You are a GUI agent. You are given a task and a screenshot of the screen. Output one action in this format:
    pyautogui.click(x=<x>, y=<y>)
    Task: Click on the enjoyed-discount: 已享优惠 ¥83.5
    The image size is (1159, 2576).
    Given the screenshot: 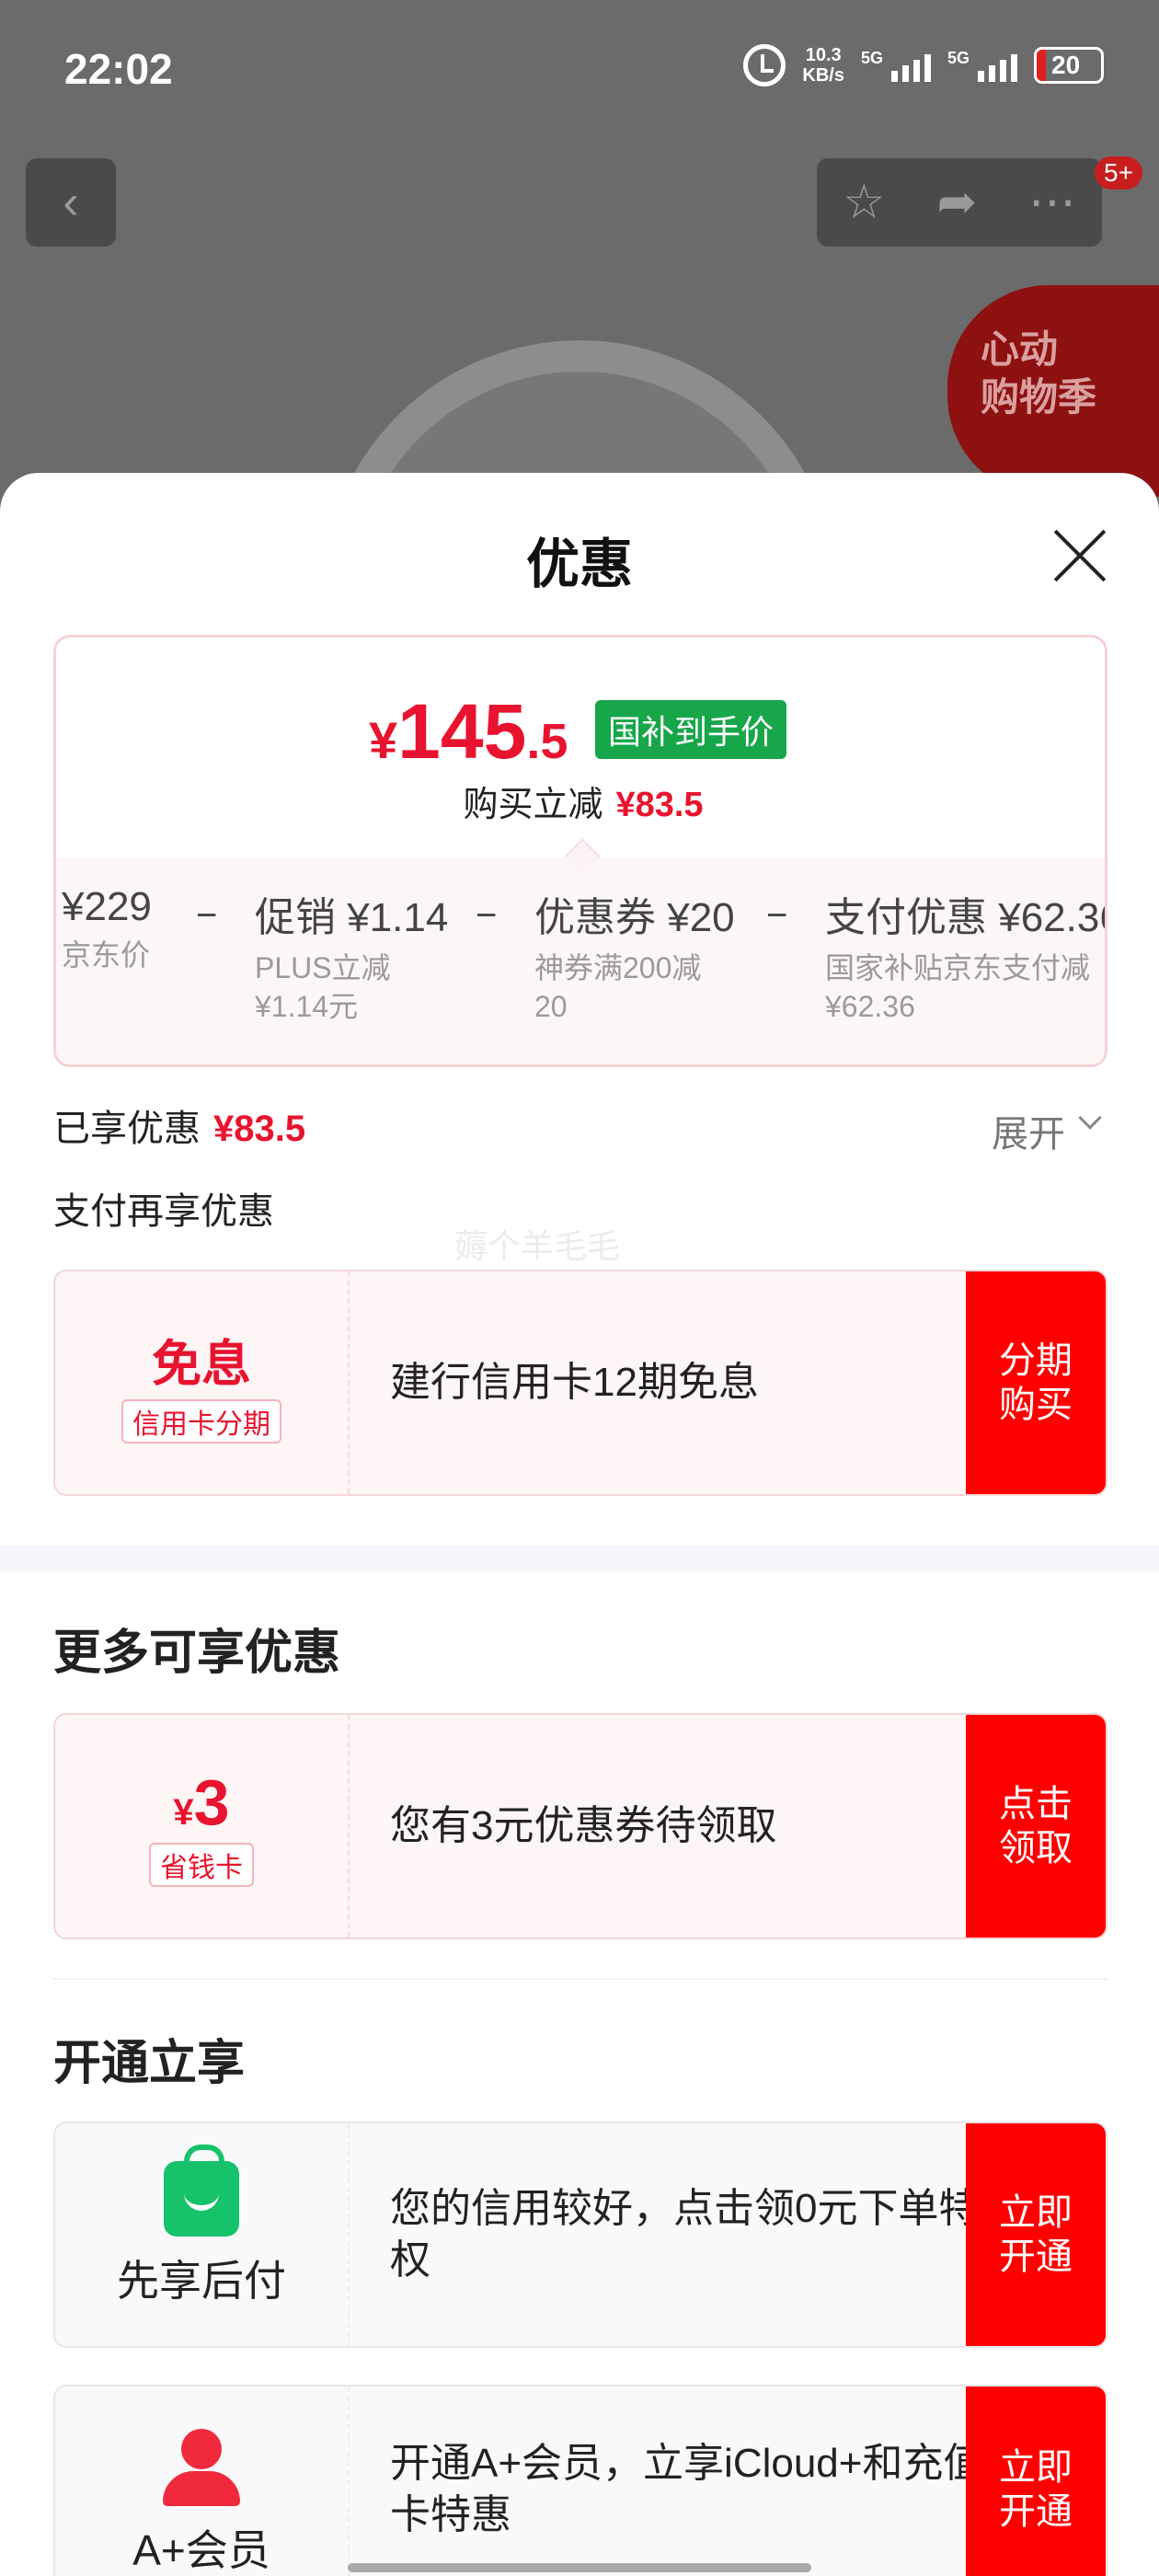 What is the action you would take?
    pyautogui.click(x=179, y=1129)
    